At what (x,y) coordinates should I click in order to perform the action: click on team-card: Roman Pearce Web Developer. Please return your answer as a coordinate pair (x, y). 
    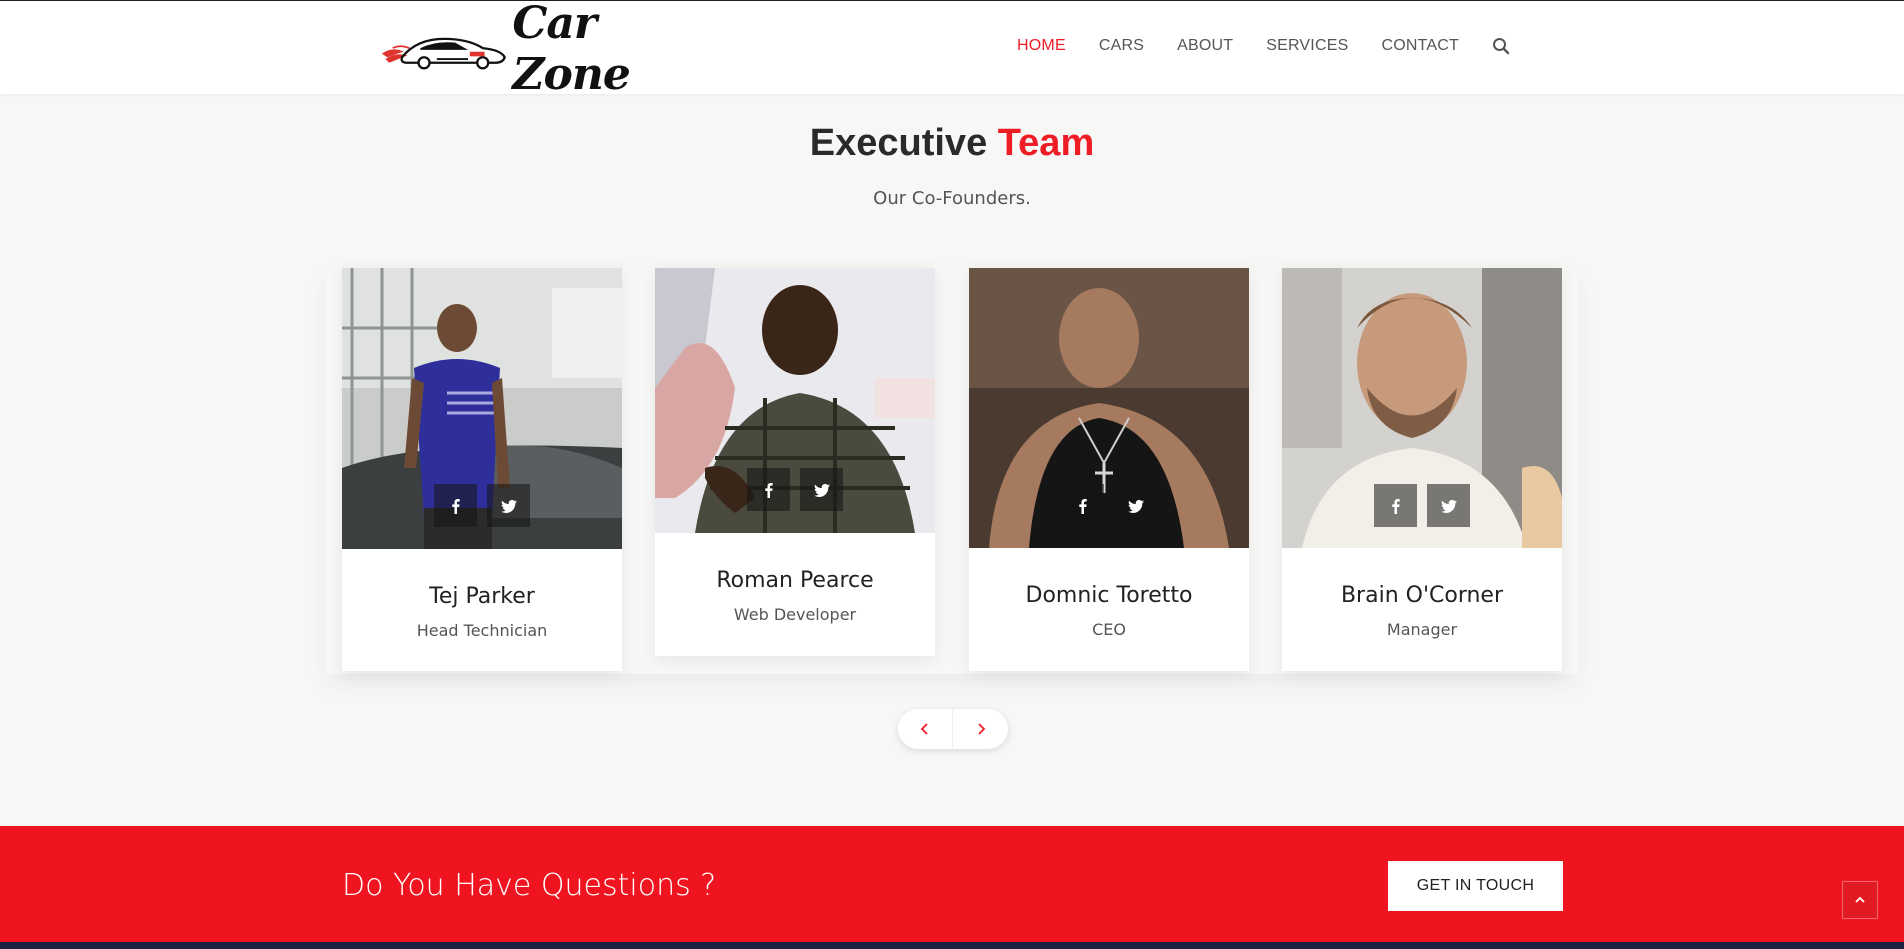
    Looking at the image, I should click on (795, 462).